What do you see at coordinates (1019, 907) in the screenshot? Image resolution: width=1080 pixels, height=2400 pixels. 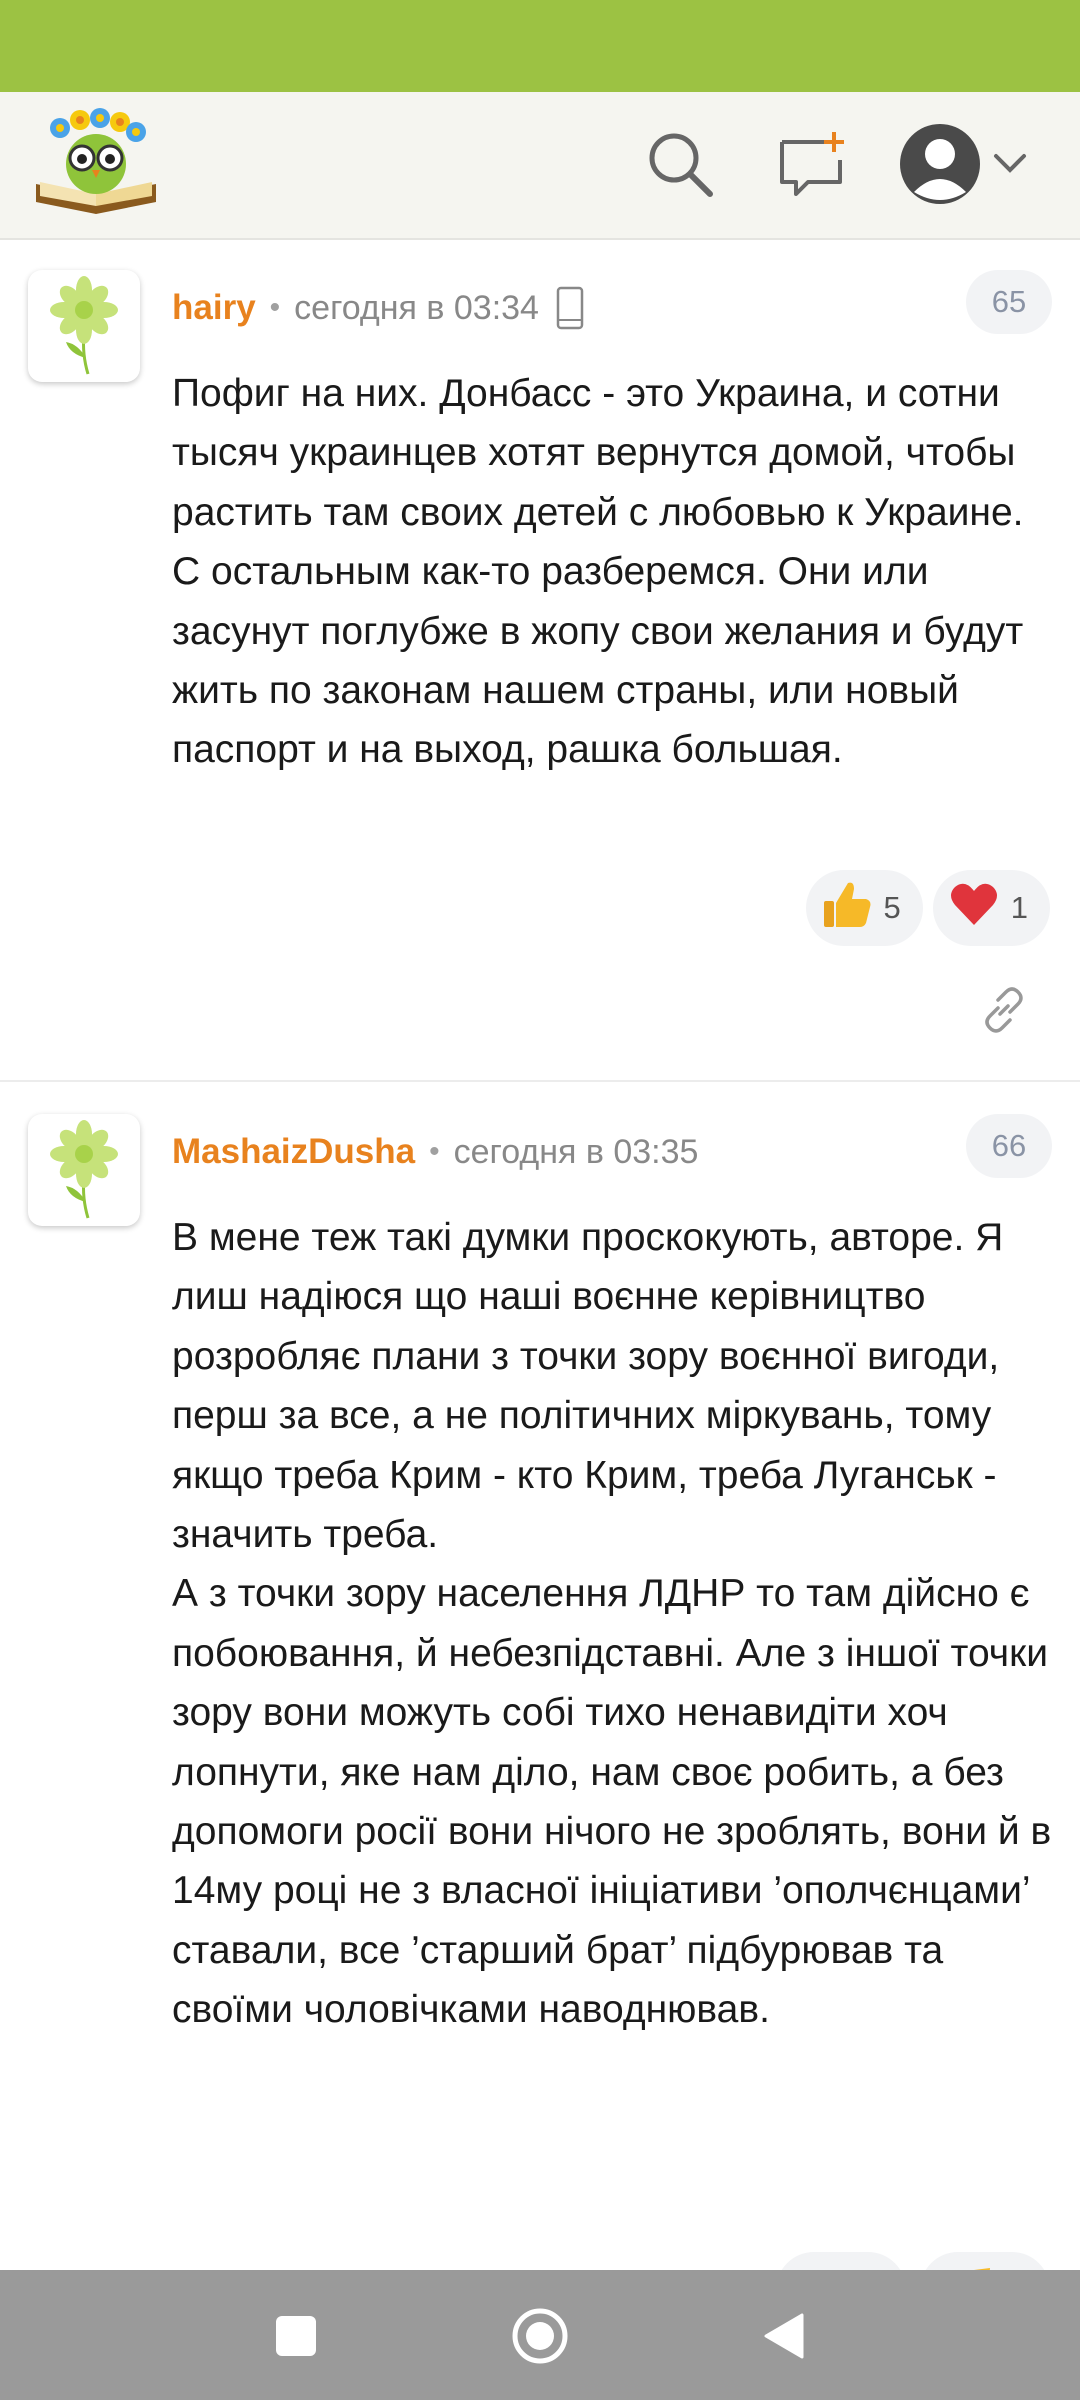 I see `reaction-count: 1` at bounding box center [1019, 907].